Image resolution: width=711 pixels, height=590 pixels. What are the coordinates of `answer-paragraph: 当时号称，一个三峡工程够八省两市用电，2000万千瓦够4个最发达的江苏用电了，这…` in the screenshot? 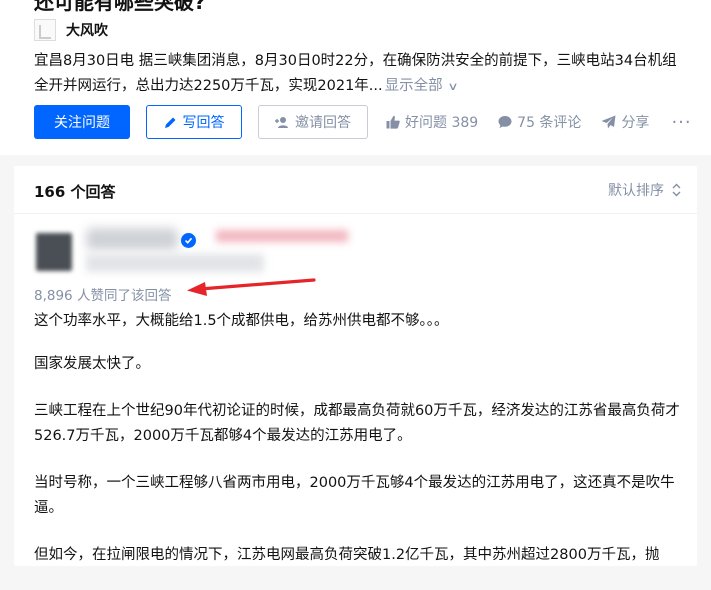 It's located at (354, 495).